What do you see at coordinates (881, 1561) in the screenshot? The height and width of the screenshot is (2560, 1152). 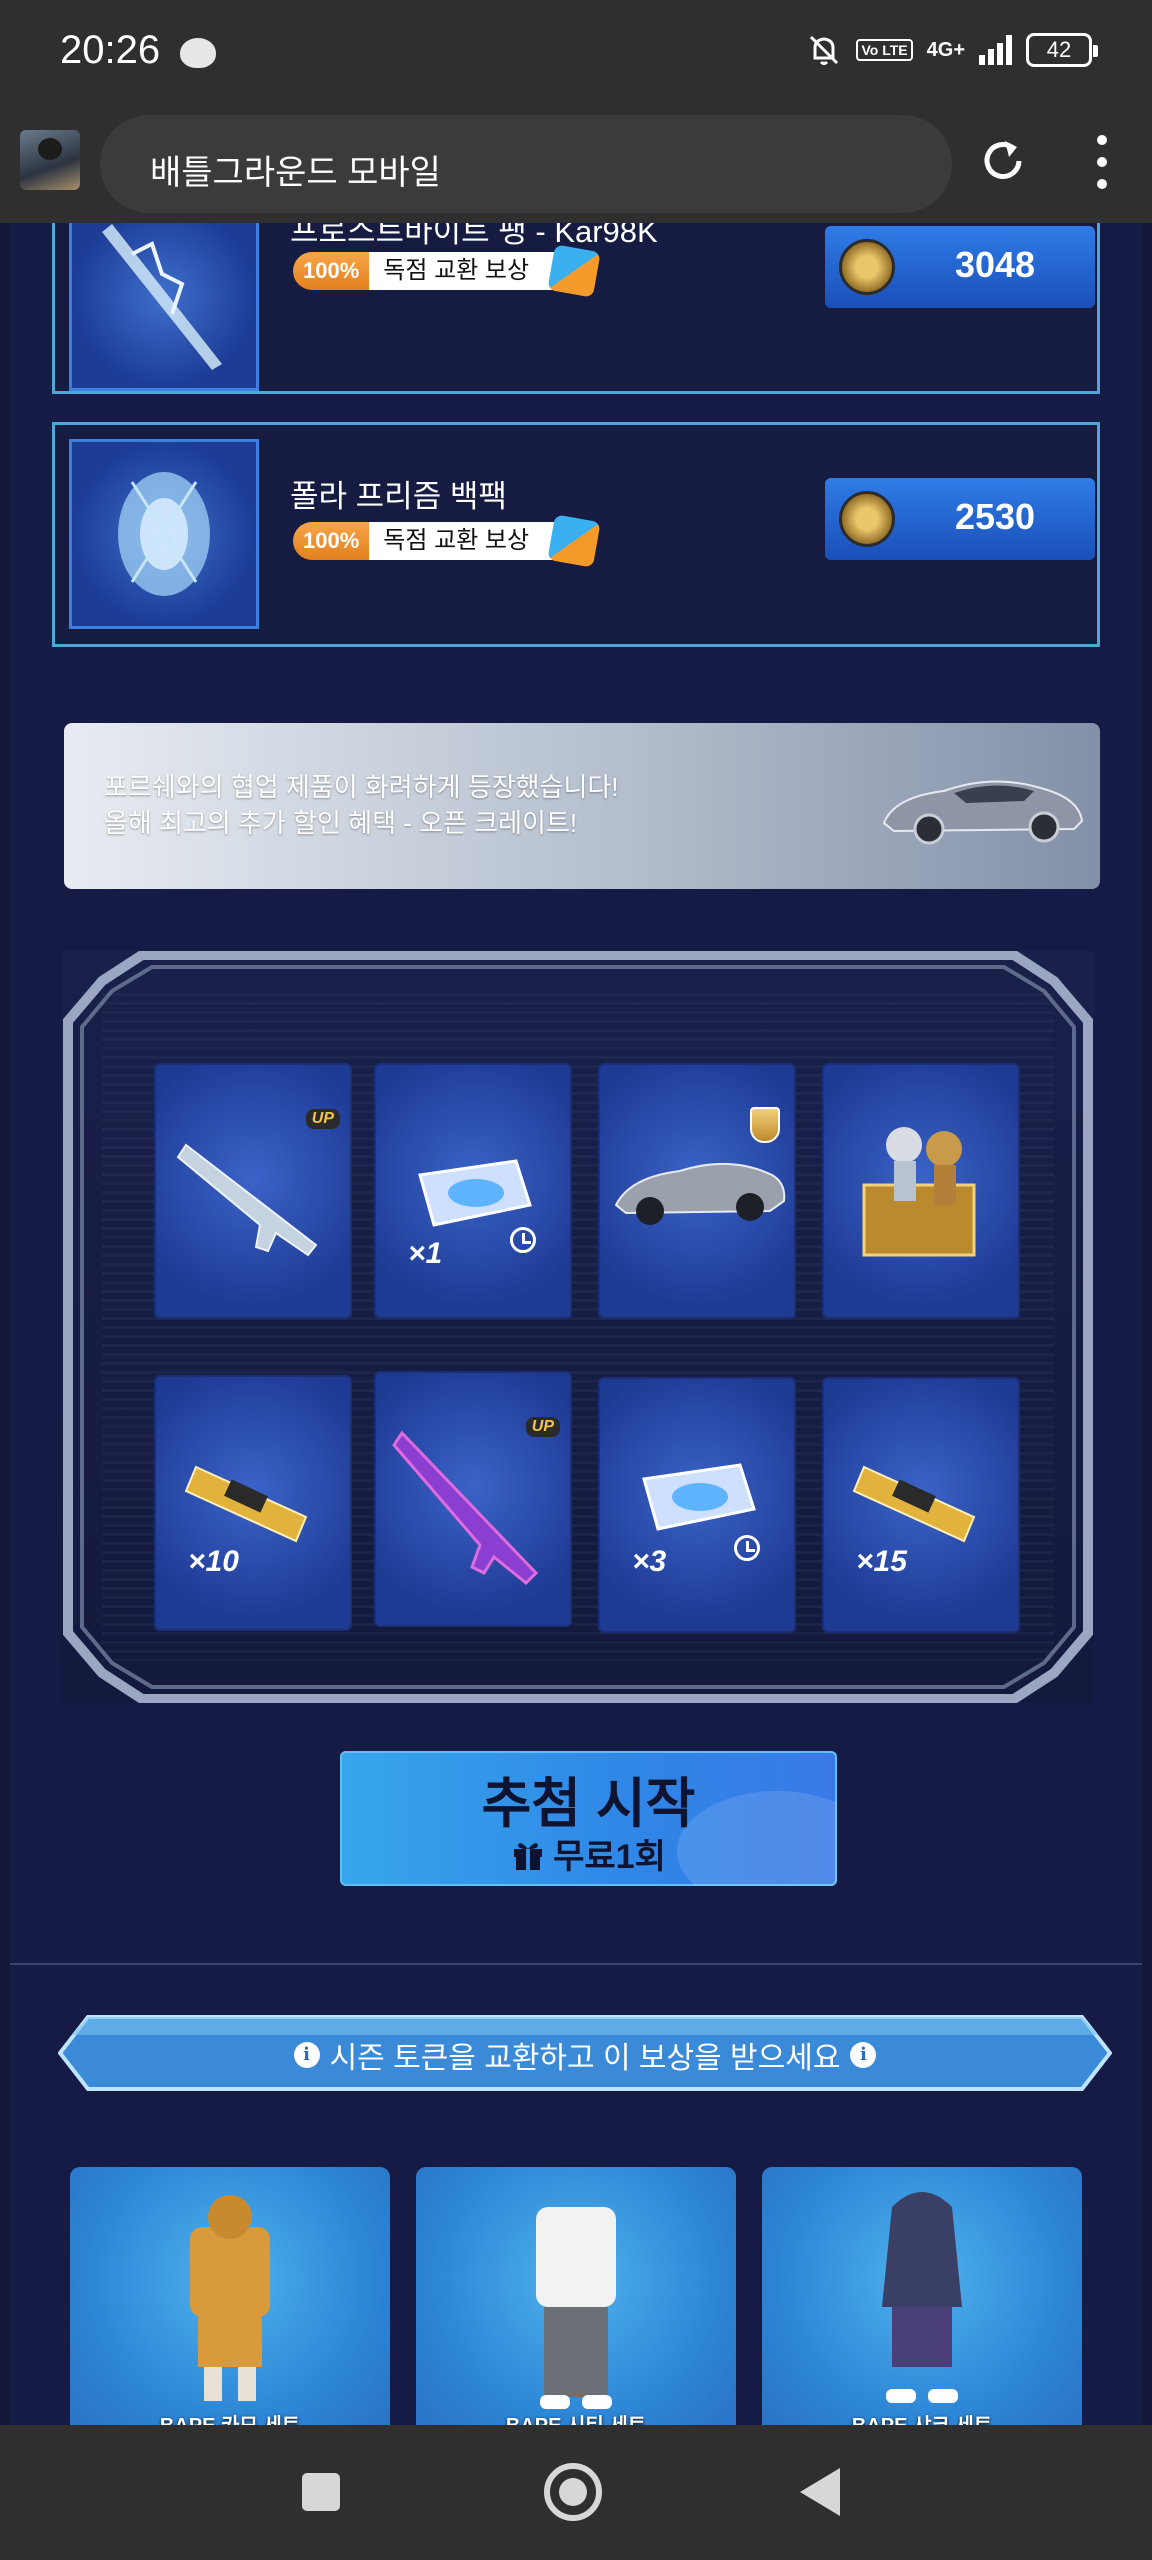 I see `item-quantity: ×15` at bounding box center [881, 1561].